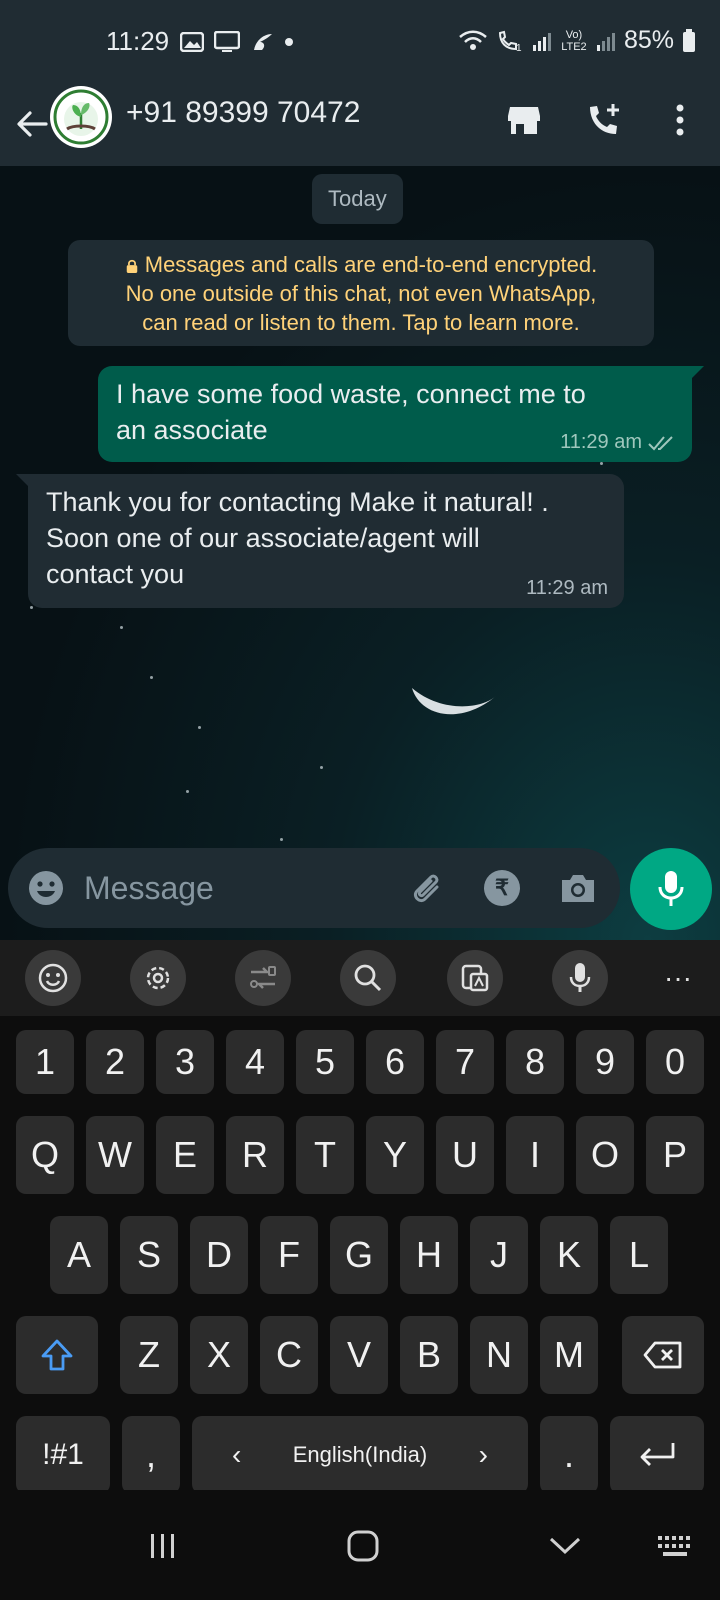 Image resolution: width=720 pixels, height=1600 pixels. What do you see at coordinates (359, 1255) in the screenshot?
I see `key-g: G` at bounding box center [359, 1255].